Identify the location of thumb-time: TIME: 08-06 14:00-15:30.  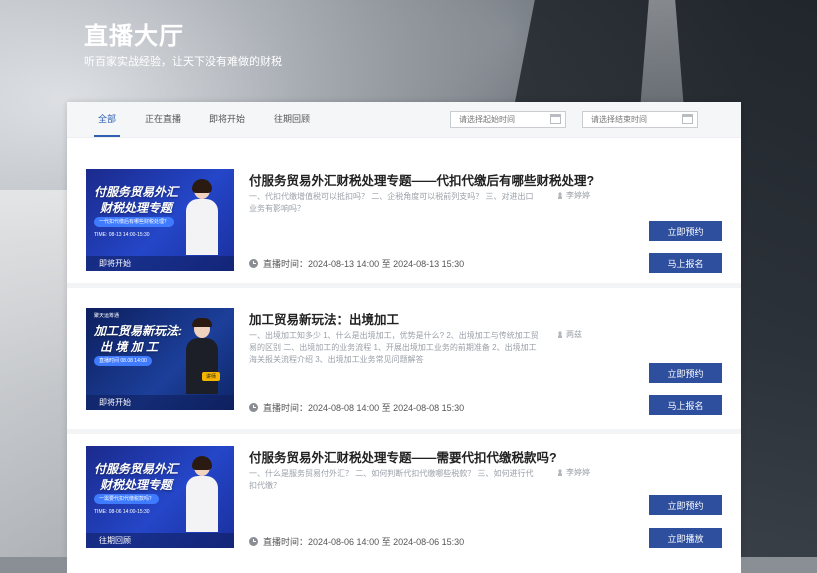
(122, 512).